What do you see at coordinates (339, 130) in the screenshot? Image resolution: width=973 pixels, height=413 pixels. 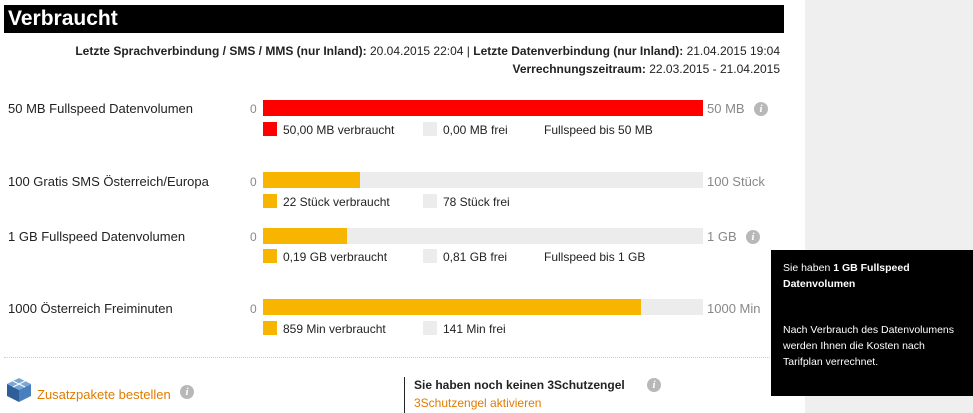 I see `used-amount: 50,00 MB verbraucht` at bounding box center [339, 130].